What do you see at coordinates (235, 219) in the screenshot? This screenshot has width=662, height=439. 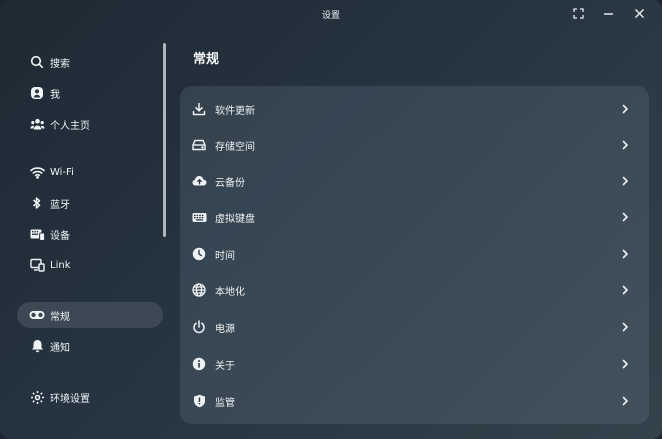 I see `row-label: 虚拟键盘` at bounding box center [235, 219].